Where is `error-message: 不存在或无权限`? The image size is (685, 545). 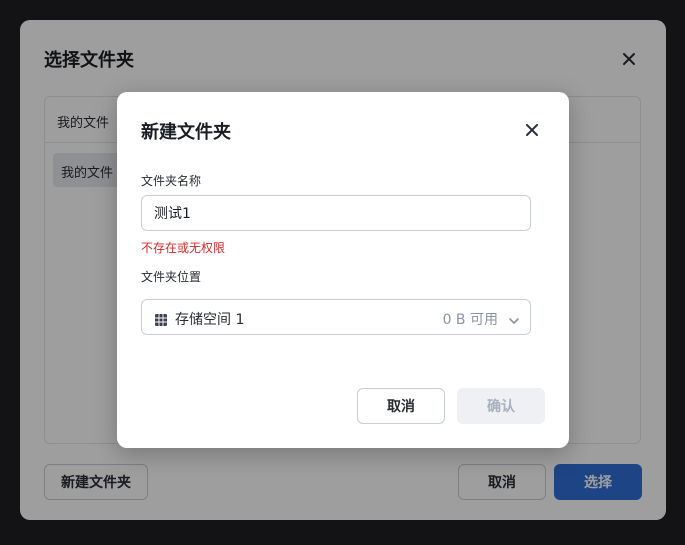
error-message: 不存在或无权限 is located at coordinates (183, 248).